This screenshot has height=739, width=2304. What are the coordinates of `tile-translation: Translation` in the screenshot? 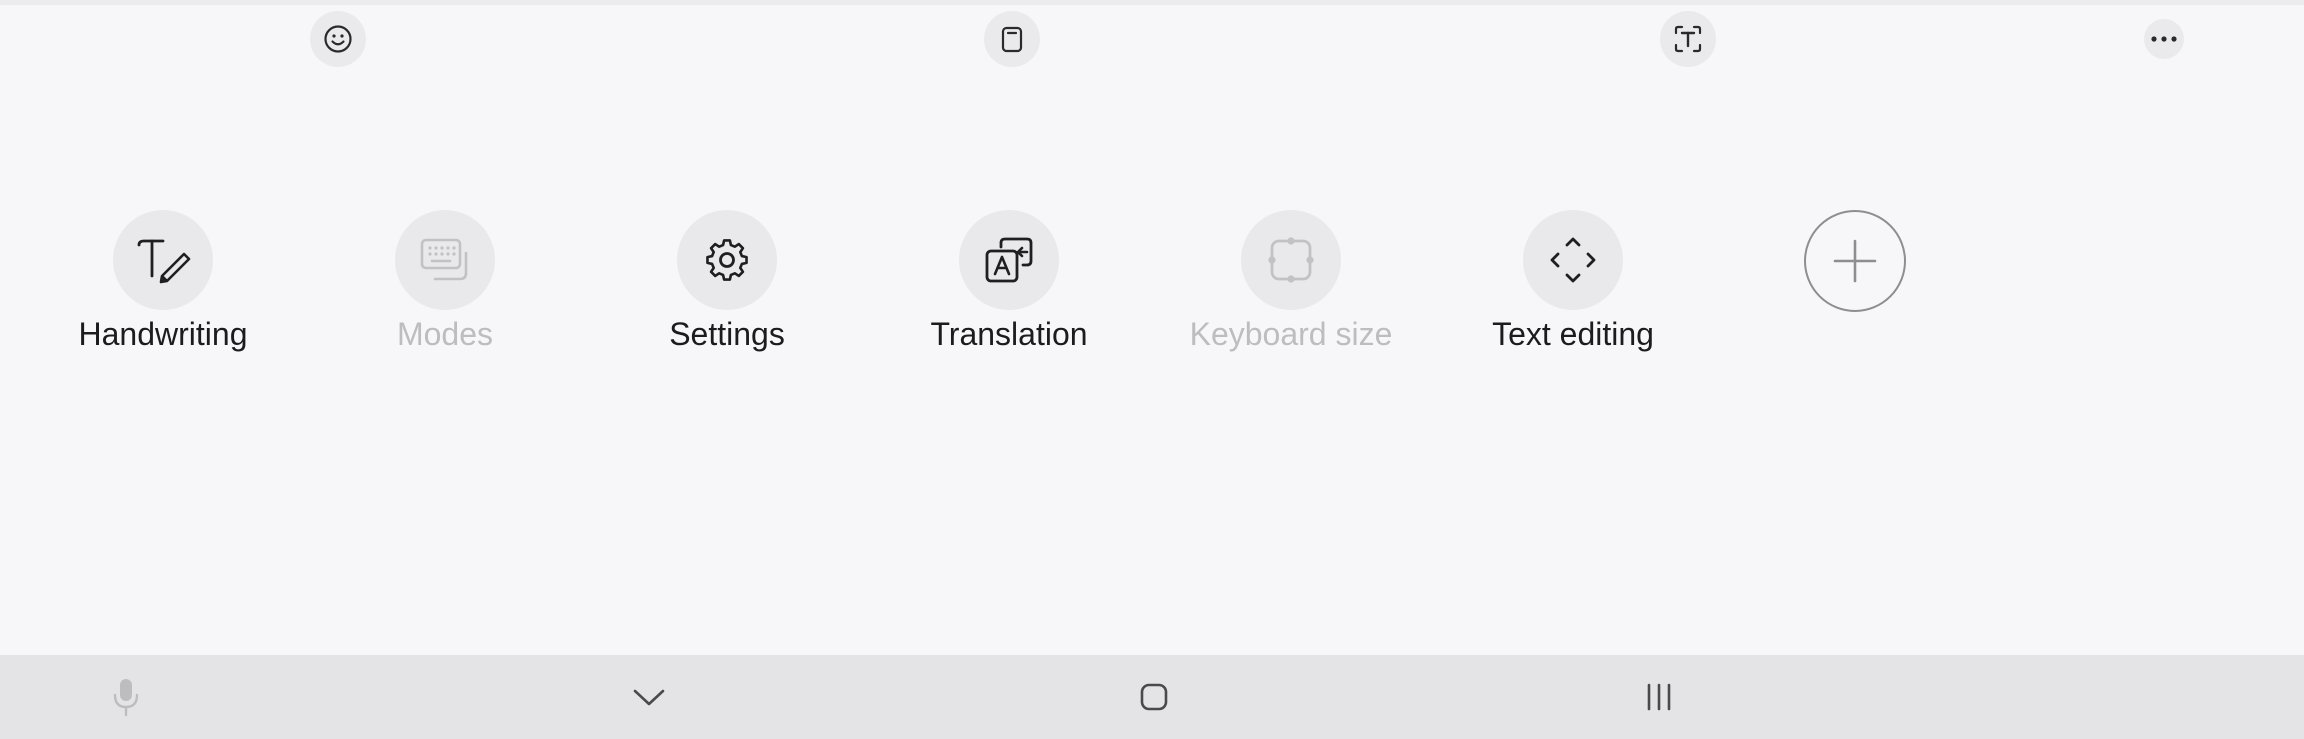 It's located at (1009, 283).